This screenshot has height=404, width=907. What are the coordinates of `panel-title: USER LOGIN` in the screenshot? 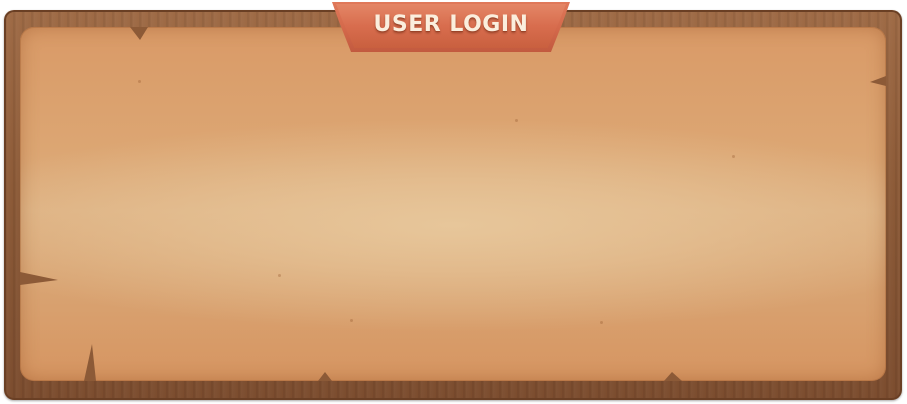 It's located at (451, 24).